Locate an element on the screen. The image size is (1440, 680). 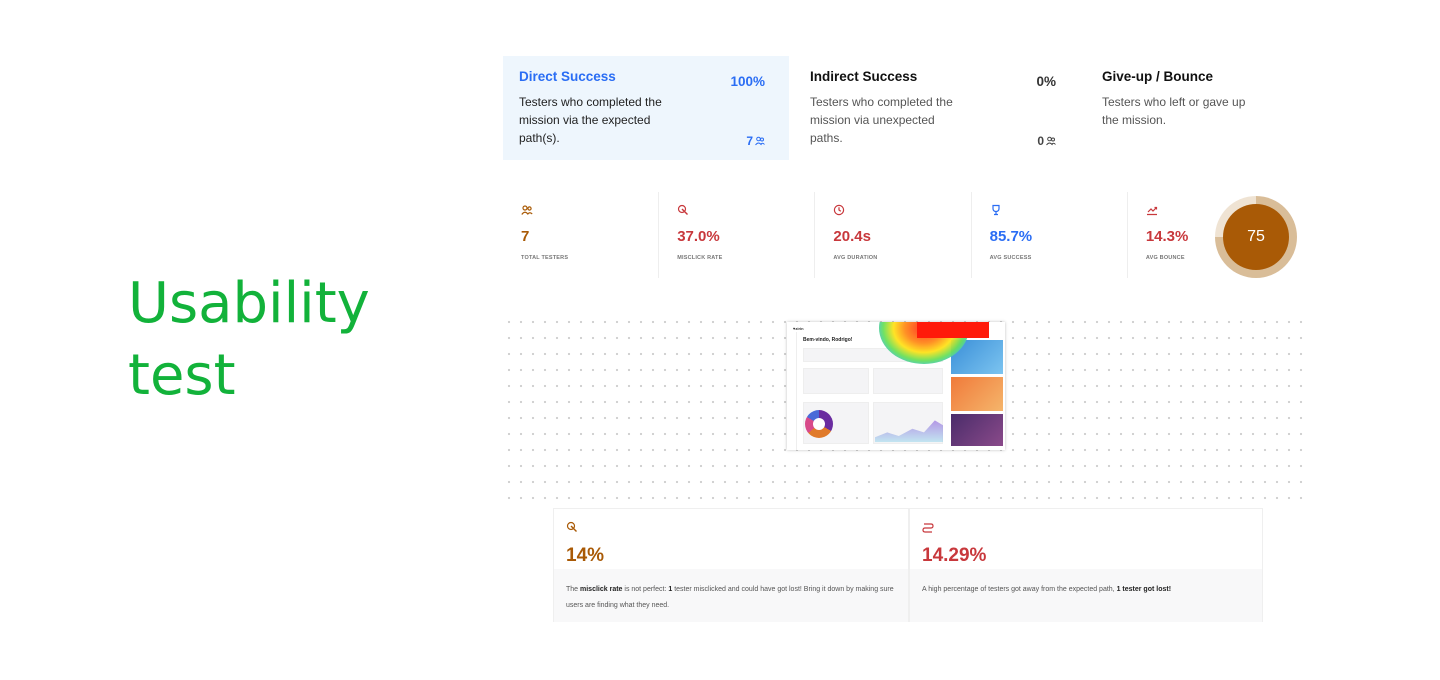
heatmap-hotspot-bar is located at coordinates (953, 330).